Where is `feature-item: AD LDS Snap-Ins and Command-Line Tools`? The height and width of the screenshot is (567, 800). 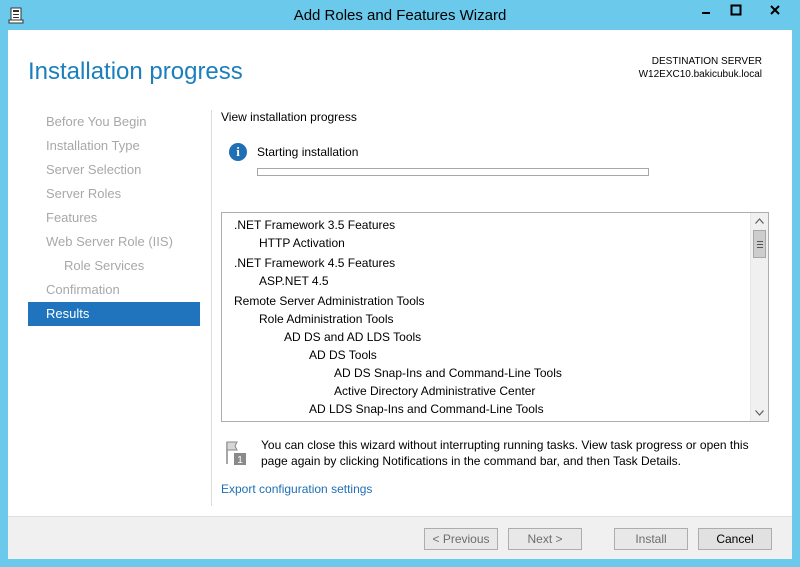
feature-item: AD LDS Snap-Ins and Command-Line Tools is located at coordinates (426, 409).